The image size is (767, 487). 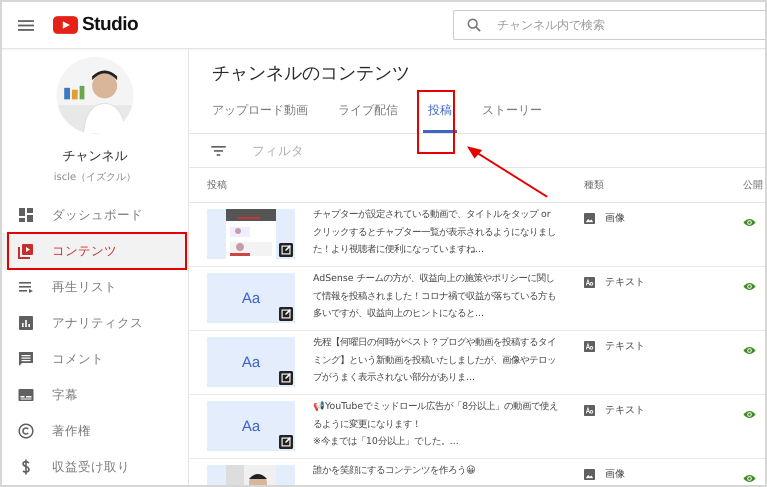 What do you see at coordinates (395, 471) in the screenshot?
I see `post-text: 誰かを笑顔にするコンテンツを作ろう😀` at bounding box center [395, 471].